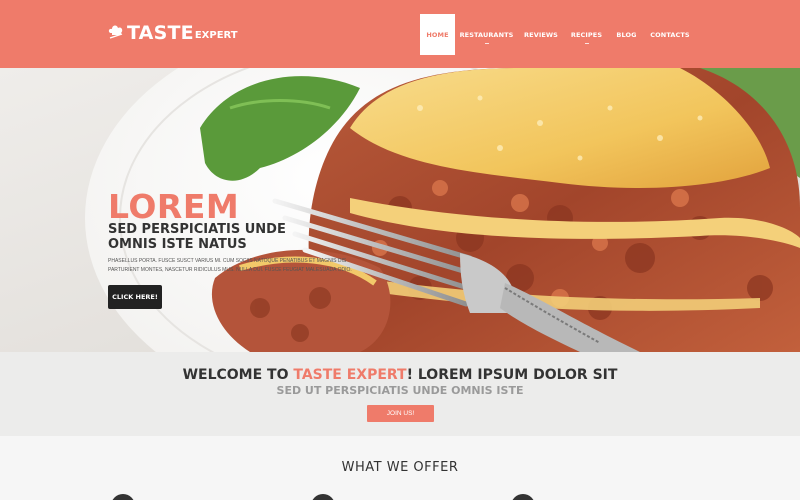  Describe the element at coordinates (400, 413) in the screenshot. I see `join-us-button: JOIN US!` at that location.